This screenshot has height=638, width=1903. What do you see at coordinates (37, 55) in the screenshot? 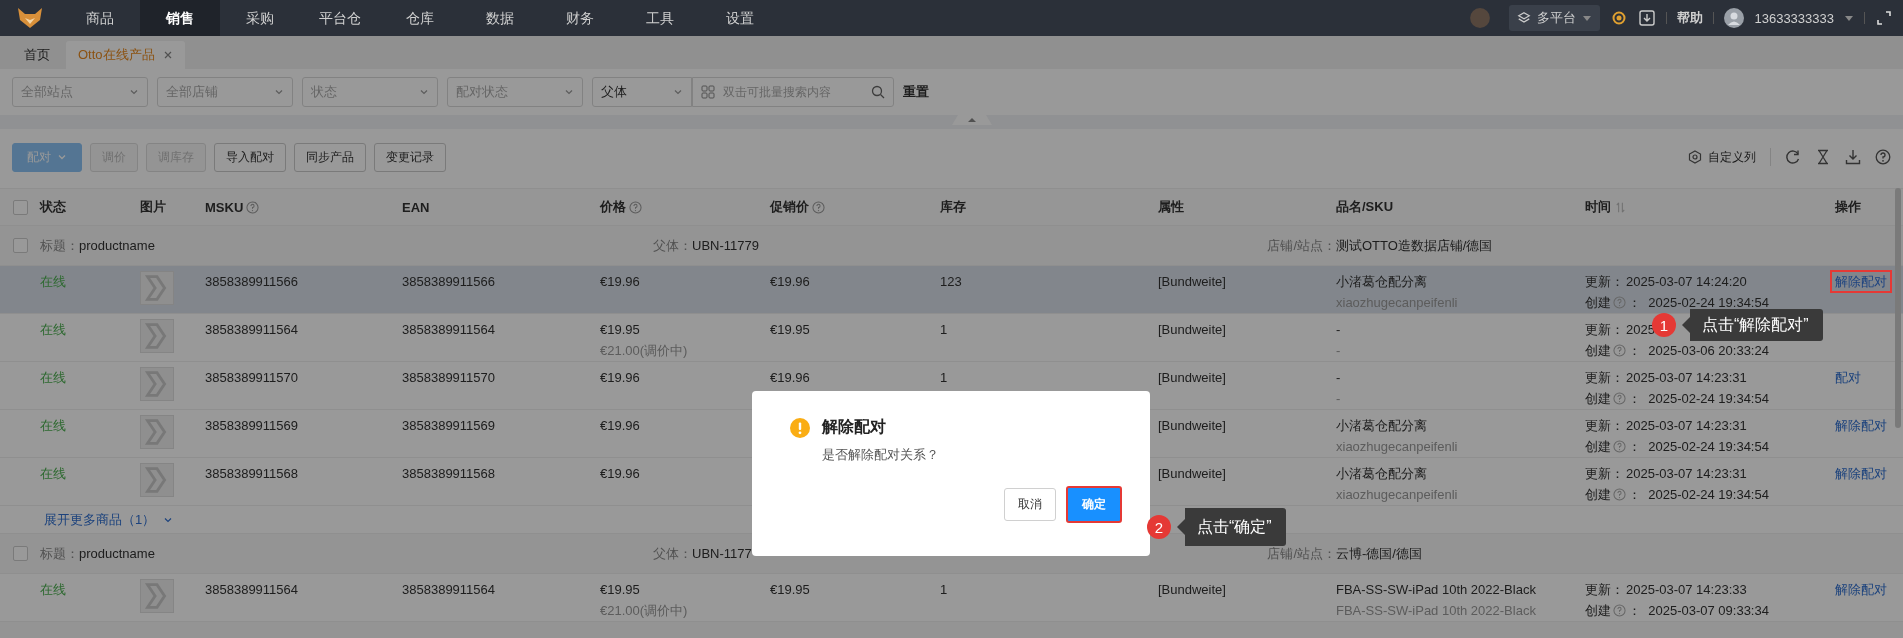
I see `page-tab: 首页` at bounding box center [37, 55].